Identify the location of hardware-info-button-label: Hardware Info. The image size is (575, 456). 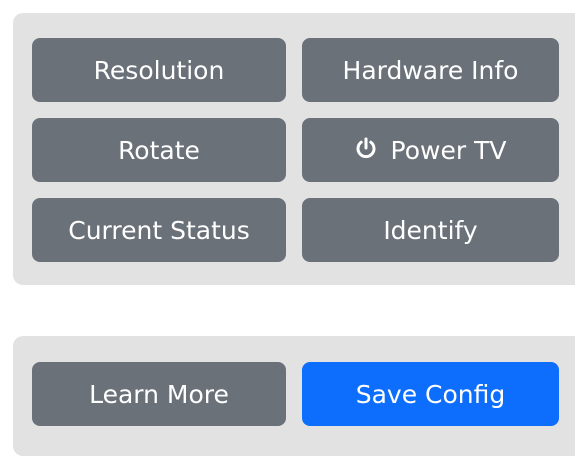
(430, 70).